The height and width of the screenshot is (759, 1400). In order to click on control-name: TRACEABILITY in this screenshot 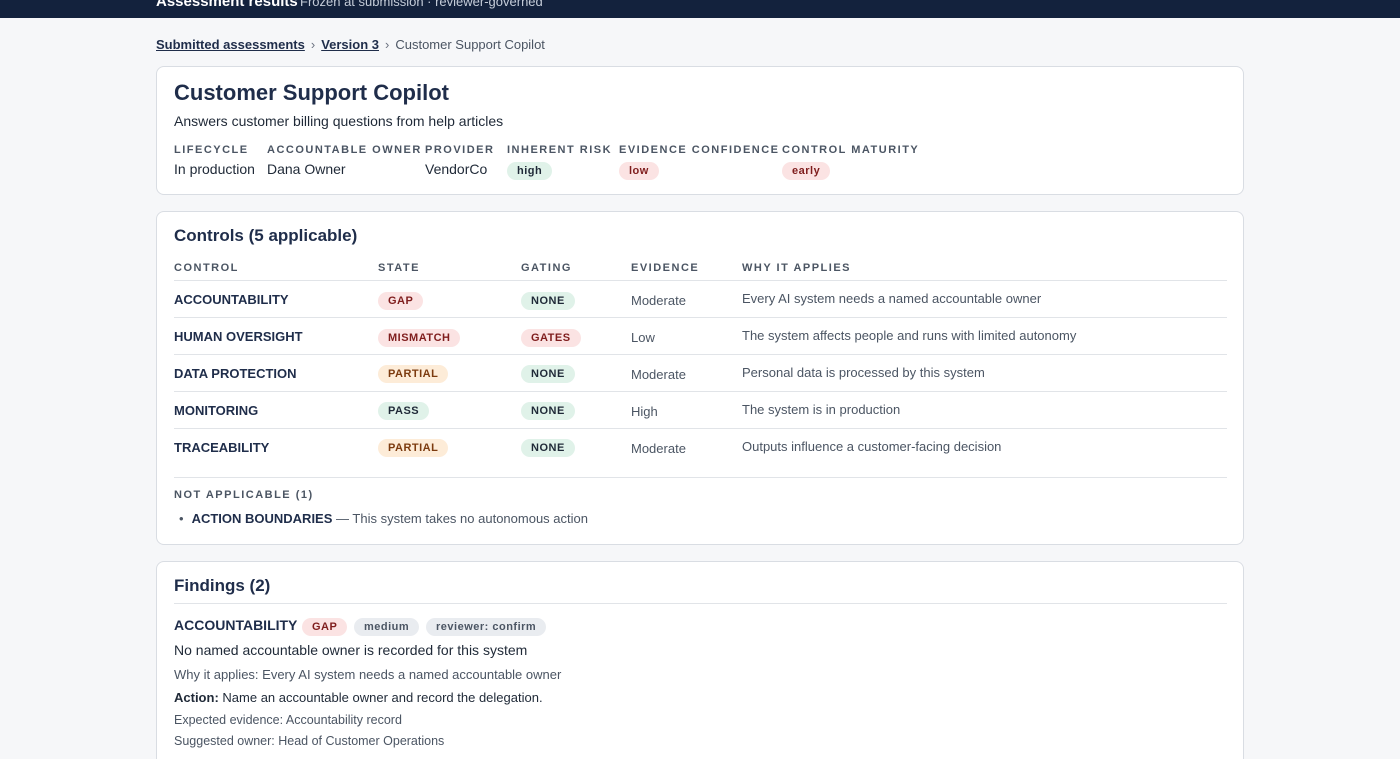, I will do `click(222, 447)`.